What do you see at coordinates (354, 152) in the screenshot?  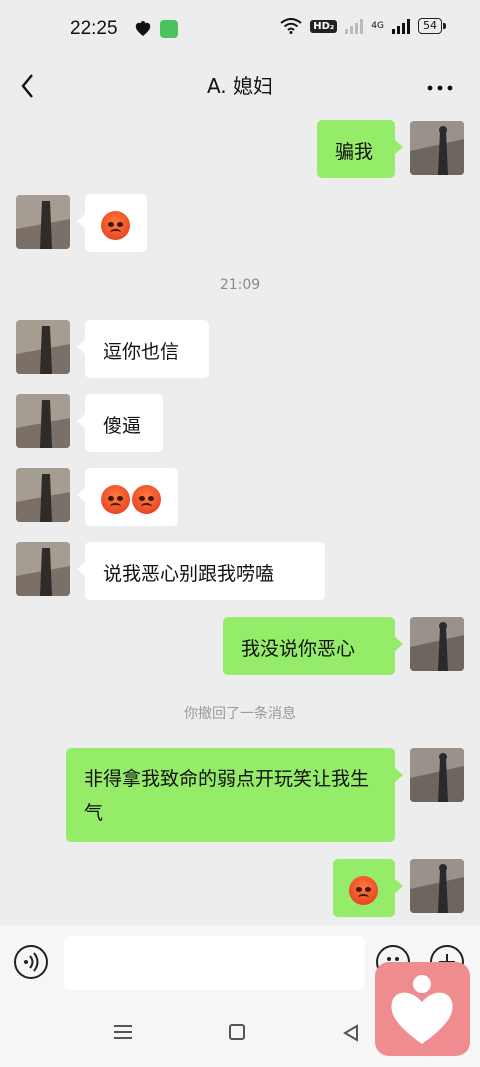 I see `message-text: 骗我` at bounding box center [354, 152].